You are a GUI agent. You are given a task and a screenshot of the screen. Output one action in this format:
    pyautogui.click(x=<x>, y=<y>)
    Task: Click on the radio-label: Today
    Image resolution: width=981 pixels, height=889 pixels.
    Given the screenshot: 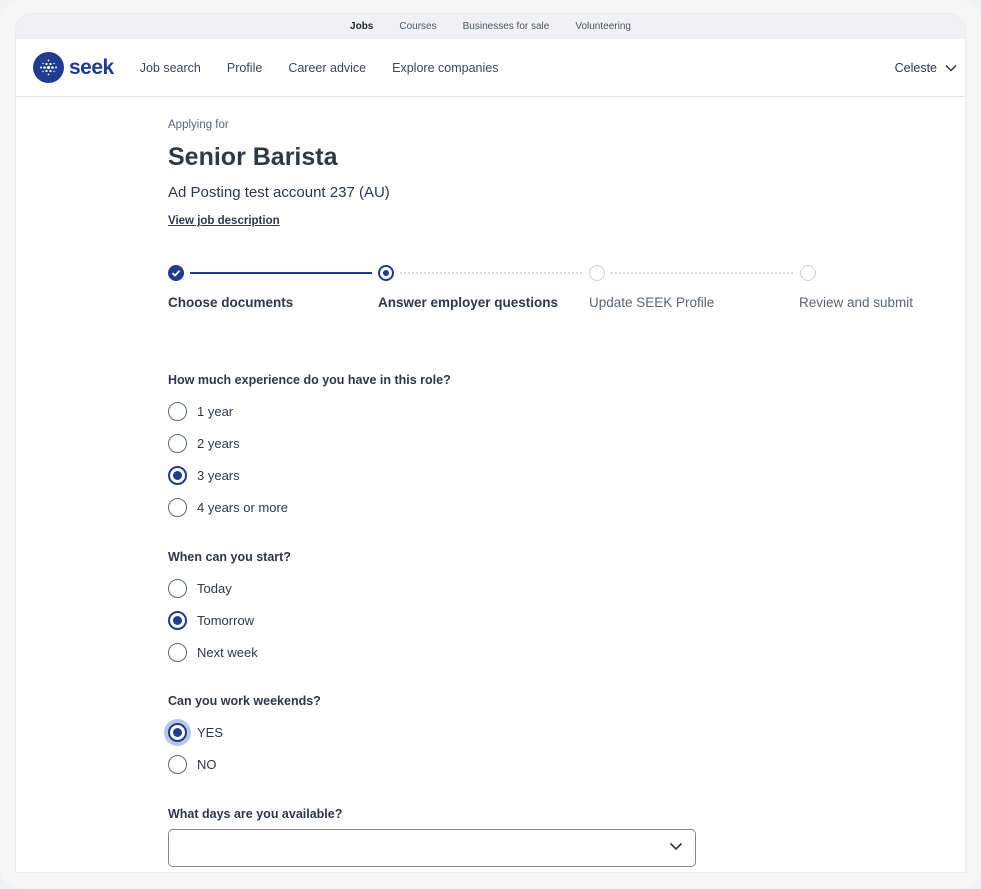 What is the action you would take?
    pyautogui.click(x=214, y=588)
    